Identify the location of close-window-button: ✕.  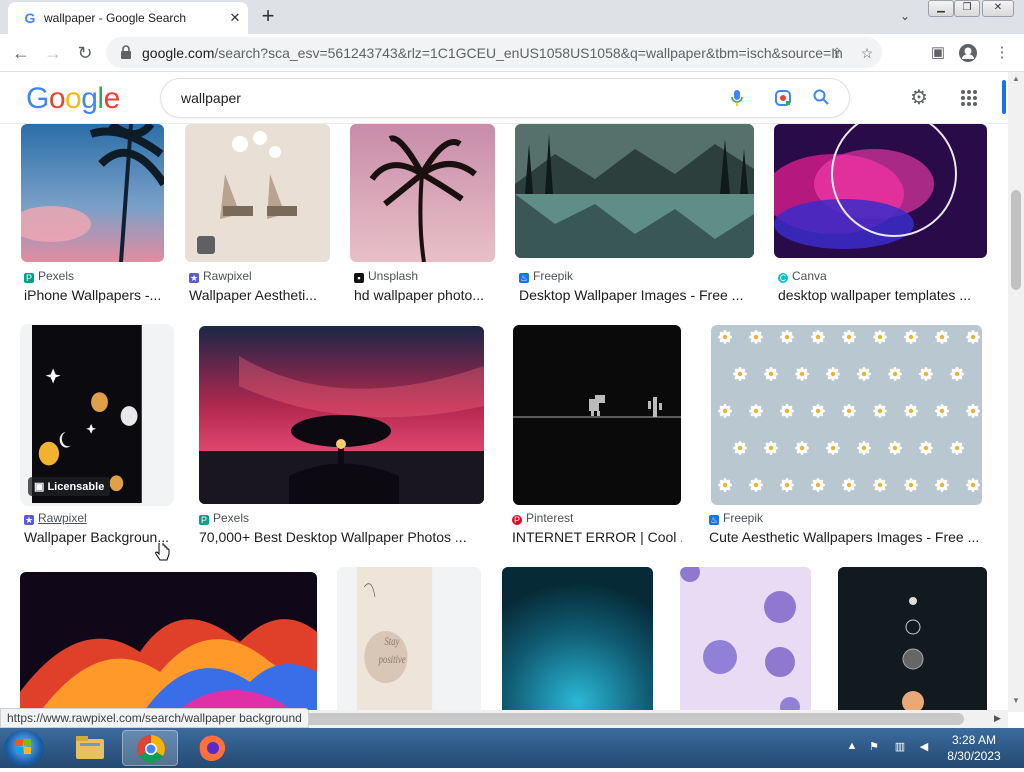
(998, 8).